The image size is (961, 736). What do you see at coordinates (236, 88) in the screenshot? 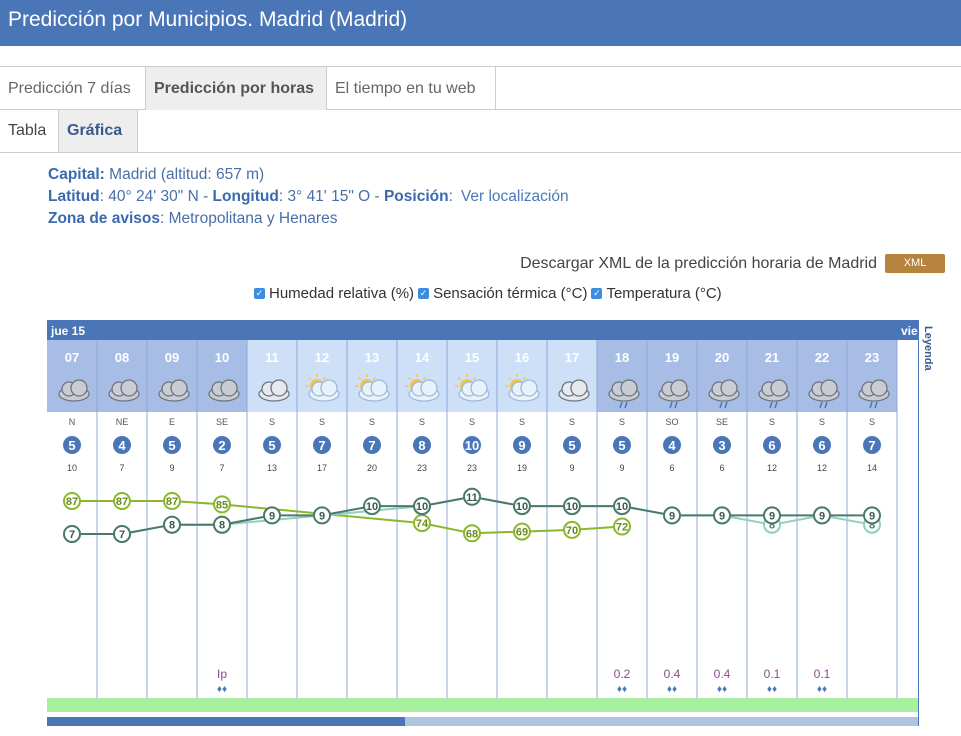
I see `tab-prediccion-por-horas: Predicción por horas` at bounding box center [236, 88].